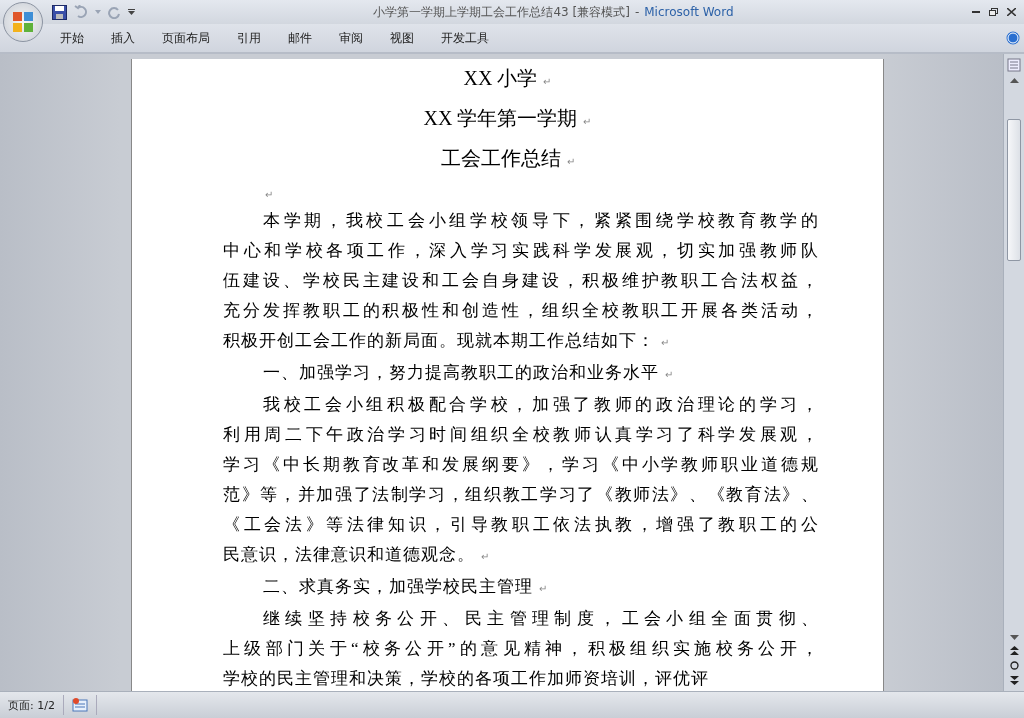 Image resolution: width=1024 pixels, height=718 pixels. What do you see at coordinates (521, 281) in the screenshot?
I see `paragraph: 本学期，我校工会小组学校领导下，紧紧围绕学校教育教学的 中心和学校各项工作，深入学习实践科学发展观，切实加强教师队 伍建设、学校民主建设和工会自身建设，积极维护教职工合法权益， 充分发挥教职工的积极性和创造性，组织全校教职工开展各类活动， 积极开创工会工作的新局面。现就本期工作总结如下： ↵` at bounding box center [521, 281].